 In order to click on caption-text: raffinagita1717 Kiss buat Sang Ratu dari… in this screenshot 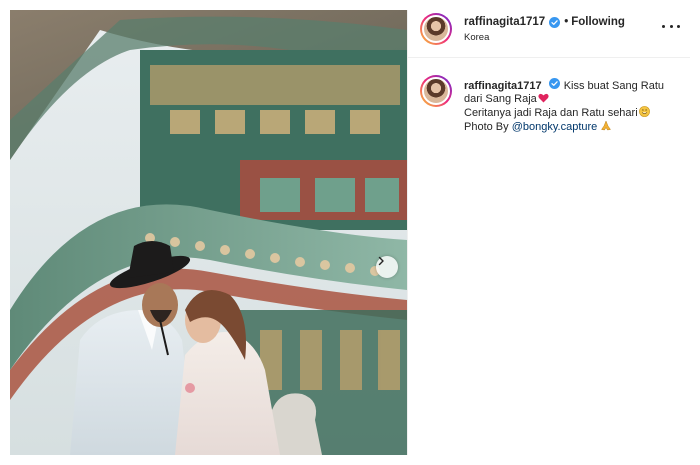, I will do `click(574, 106)`.